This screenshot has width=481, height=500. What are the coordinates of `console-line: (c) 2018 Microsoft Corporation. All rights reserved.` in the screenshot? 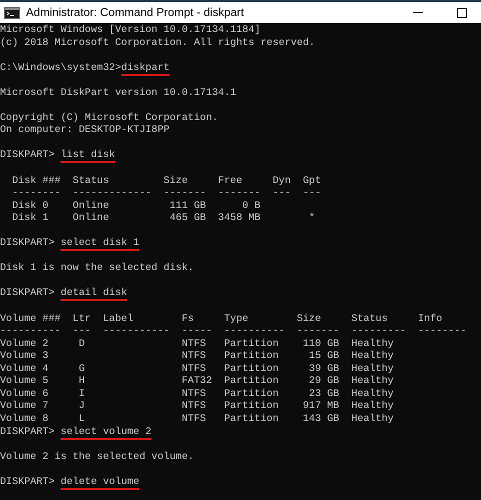 It's located at (157, 44).